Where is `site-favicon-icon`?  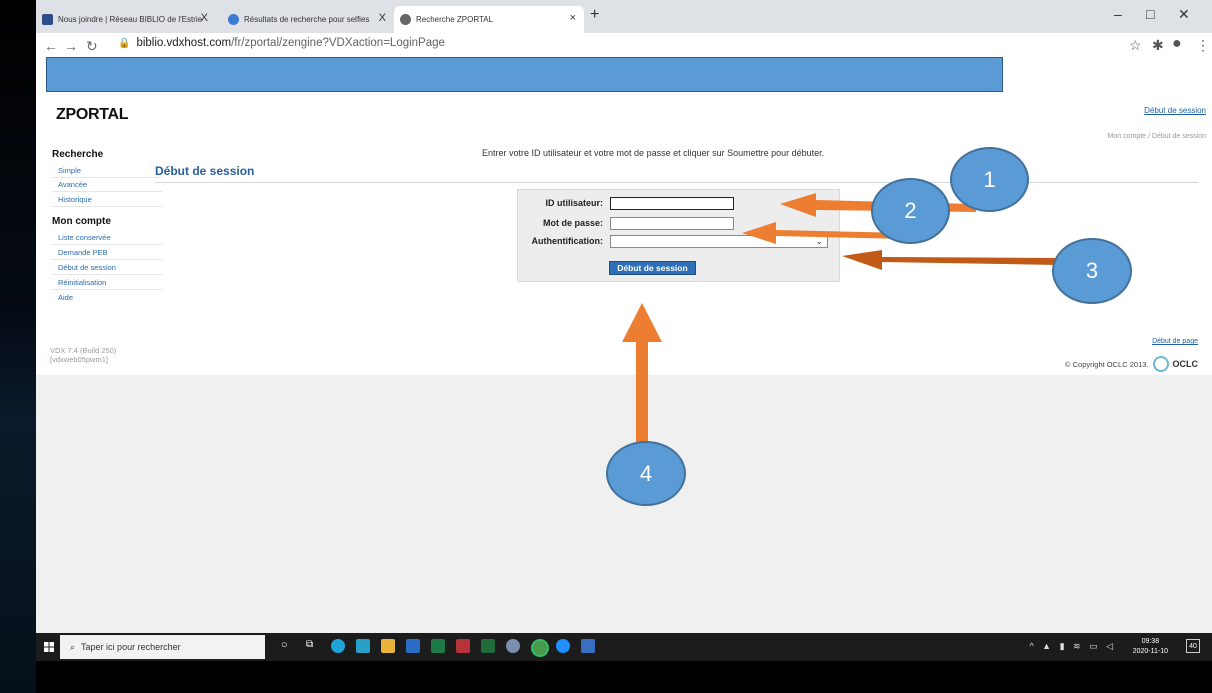
site-favicon-icon is located at coordinates (47, 19).